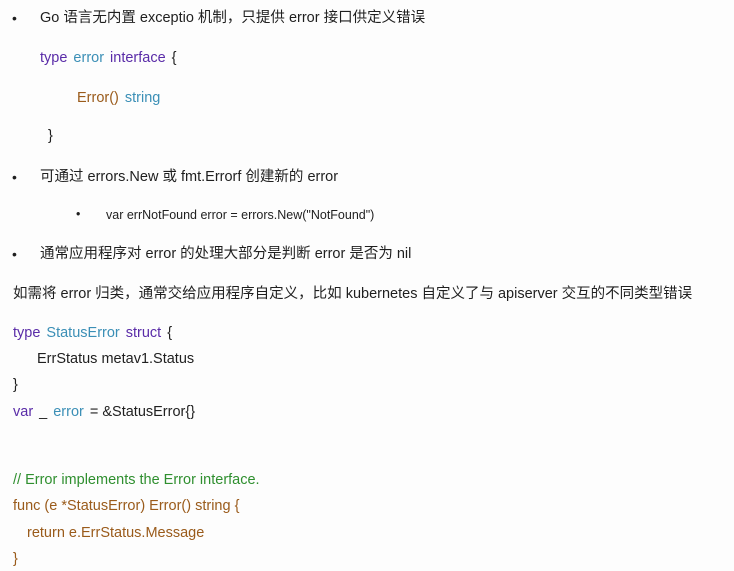 The width and height of the screenshot is (734, 571). I want to click on struct-field: ErrStatus metav1.Status, so click(116, 359).